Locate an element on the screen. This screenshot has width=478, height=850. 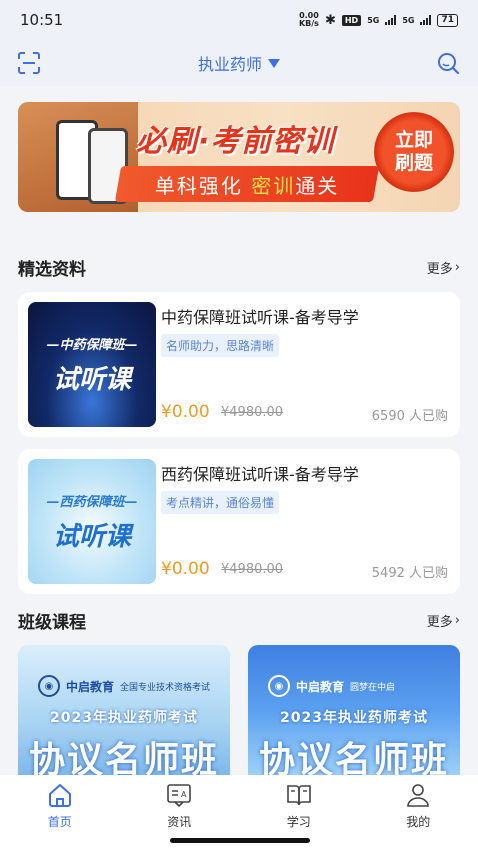
classes-more-link: 更多 › is located at coordinates (443, 620).